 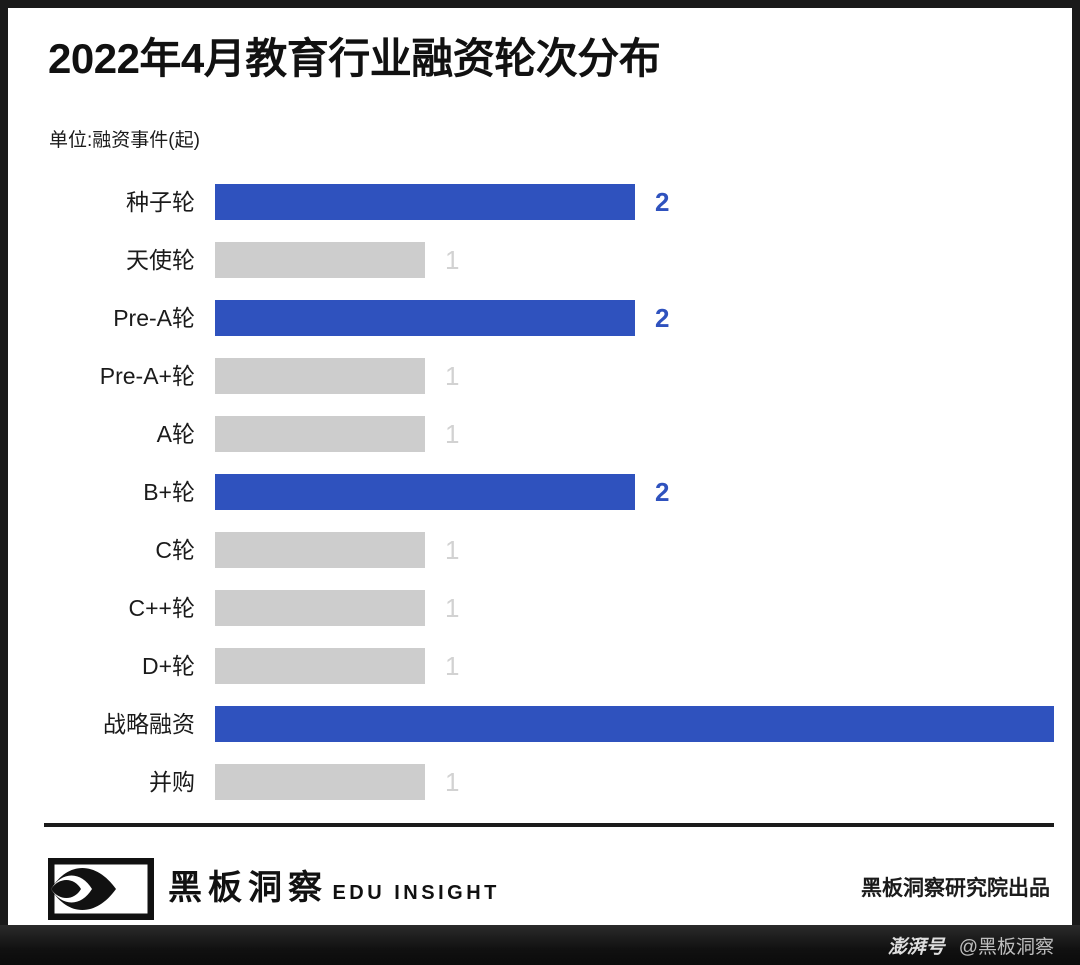 I want to click on page-title: 2022年4月教育行业融资轮次分布, so click(x=354, y=58).